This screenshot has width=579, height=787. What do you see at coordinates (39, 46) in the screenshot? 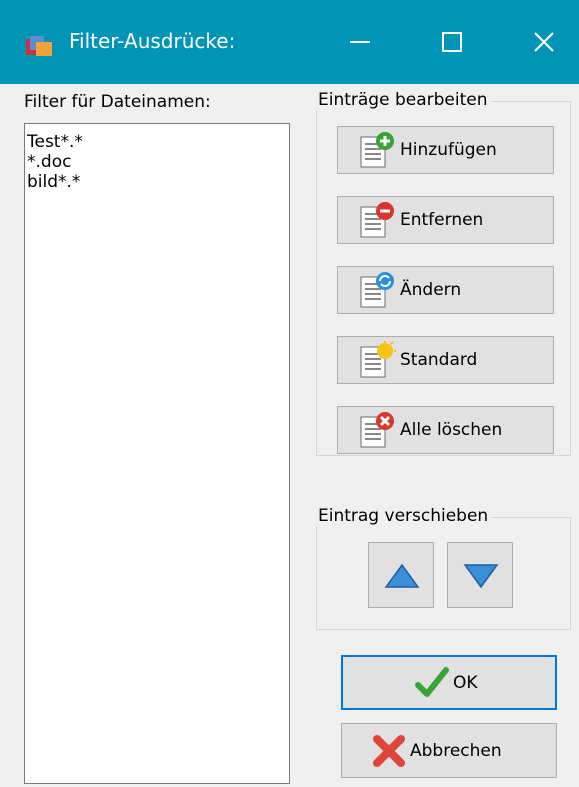
I see `folder-filter-icon` at bounding box center [39, 46].